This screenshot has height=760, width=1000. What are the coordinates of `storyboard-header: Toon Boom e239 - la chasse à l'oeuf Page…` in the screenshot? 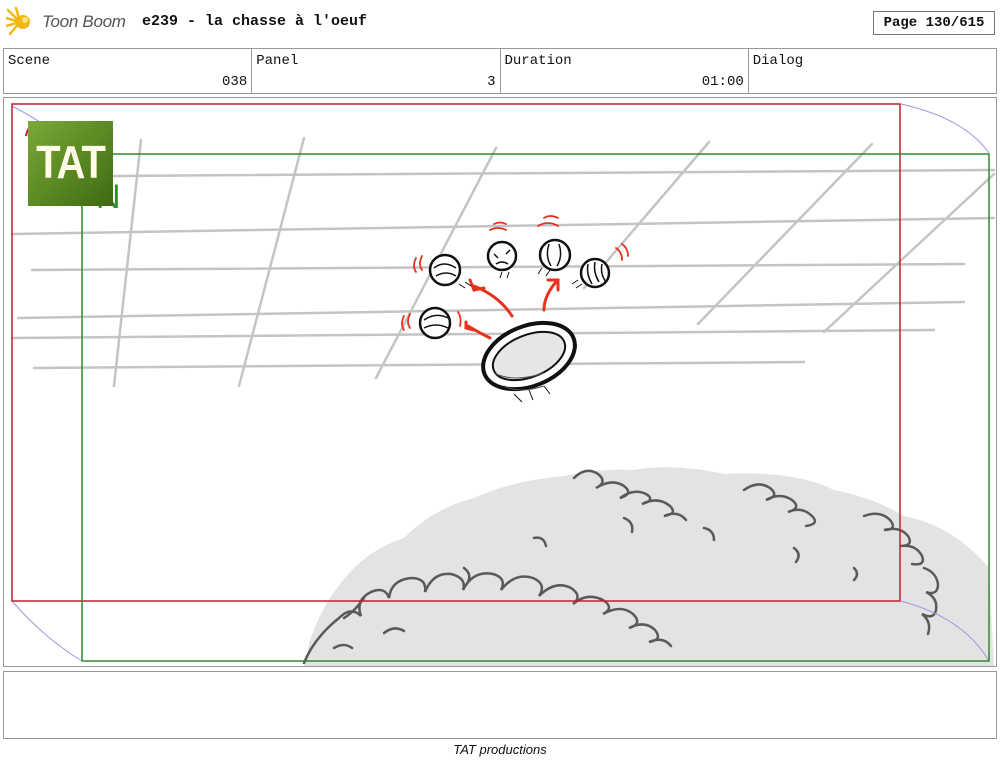 It's located at (500, 23).